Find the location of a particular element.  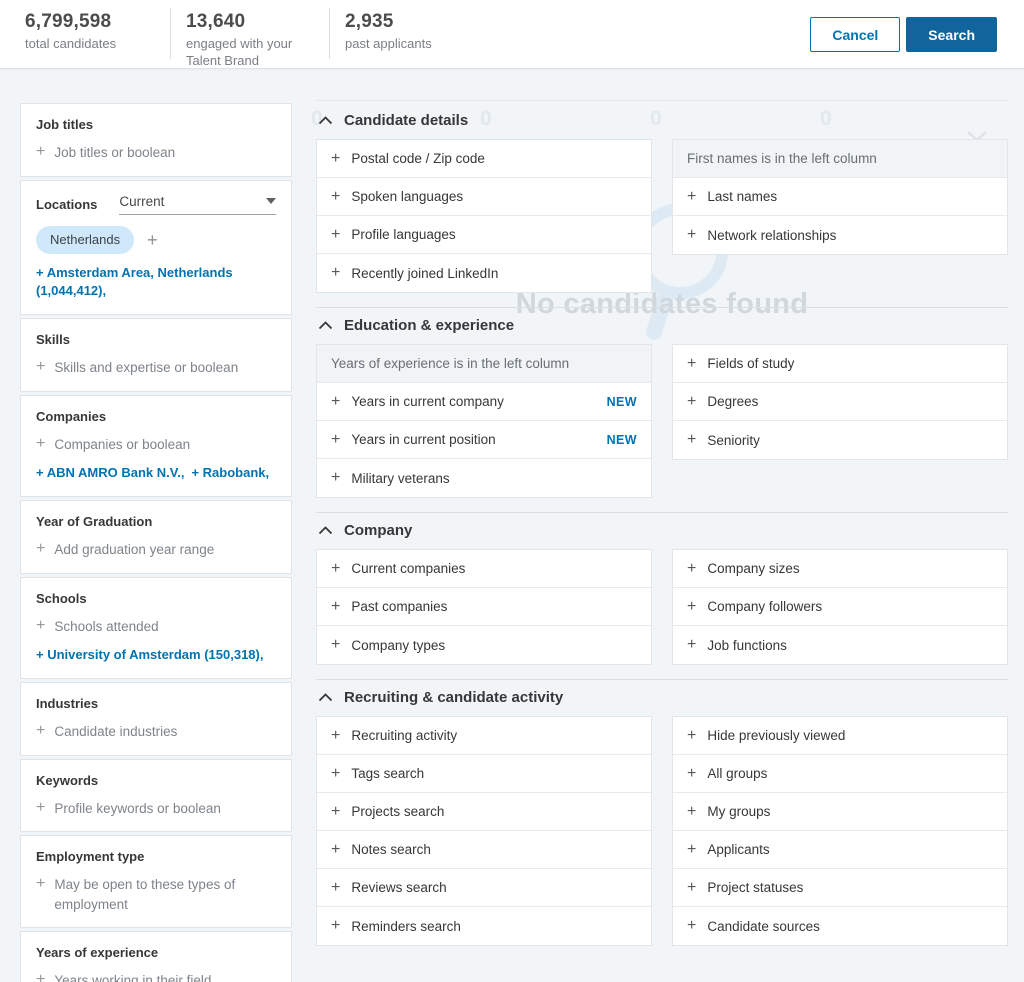

filter-label: Candidate sources is located at coordinates (763, 926).